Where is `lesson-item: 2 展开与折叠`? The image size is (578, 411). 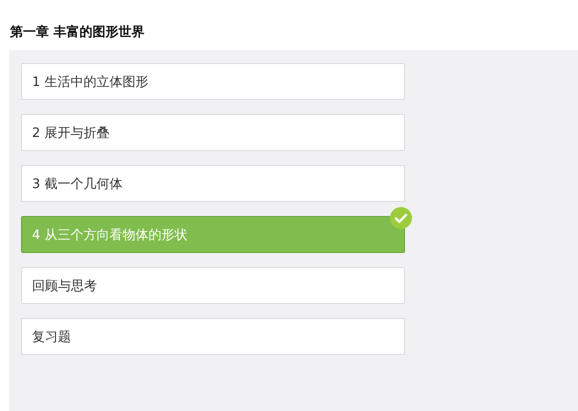
lesson-item: 2 展开与折叠 is located at coordinates (213, 132).